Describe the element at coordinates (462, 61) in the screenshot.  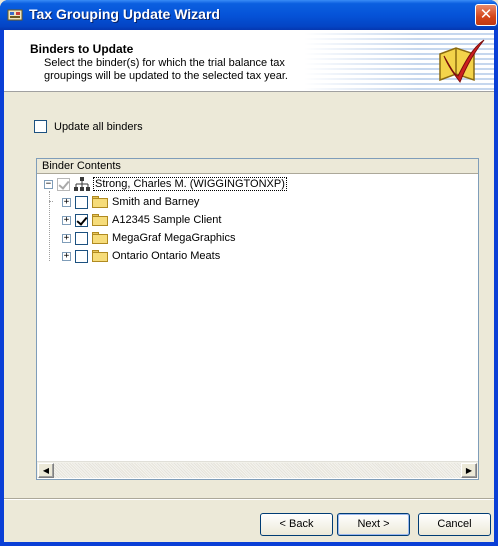
I see `red-checkmark-book-icon` at that location.